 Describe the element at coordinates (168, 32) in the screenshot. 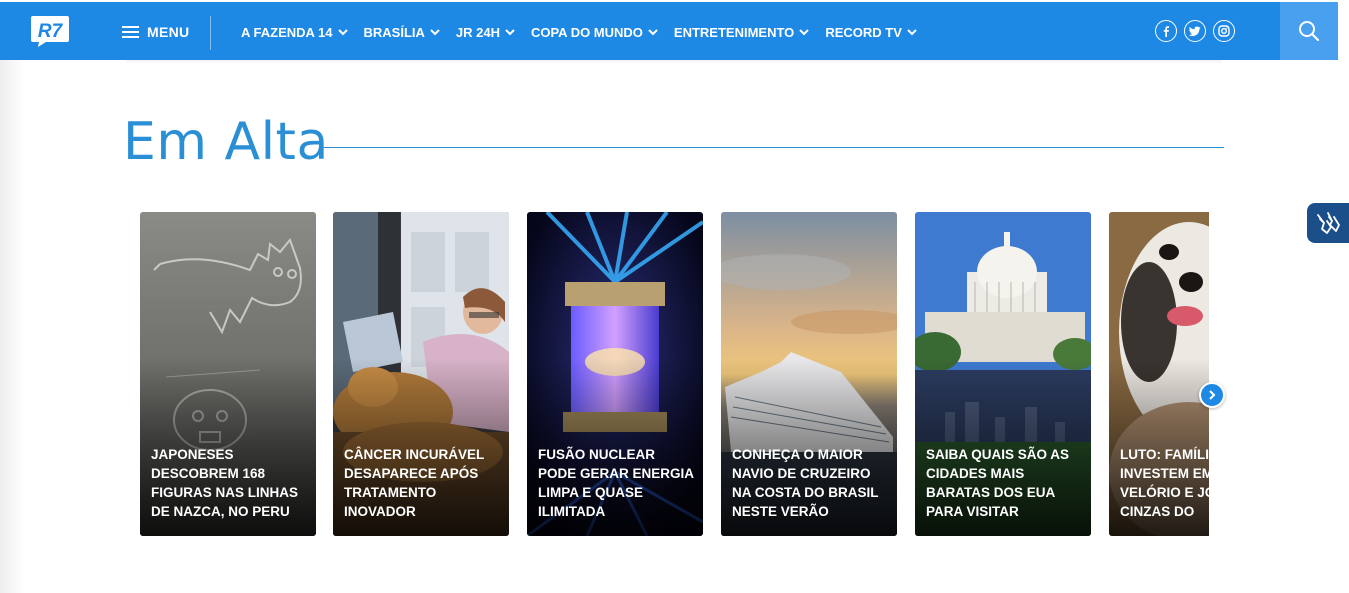

I see `menu-label: MENU` at that location.